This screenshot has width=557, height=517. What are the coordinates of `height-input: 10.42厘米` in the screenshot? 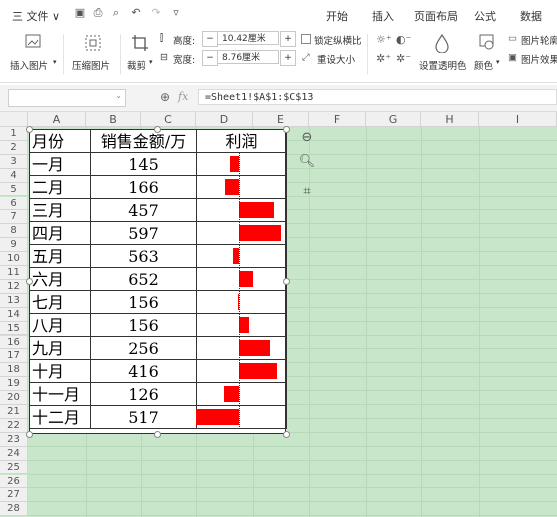 It's located at (248, 38).